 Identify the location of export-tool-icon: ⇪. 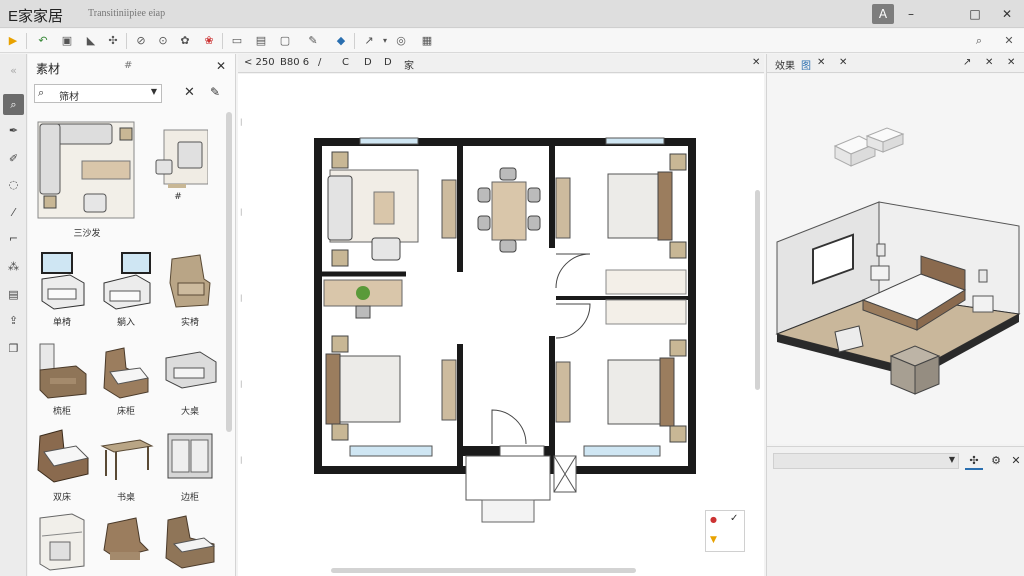
(13, 320).